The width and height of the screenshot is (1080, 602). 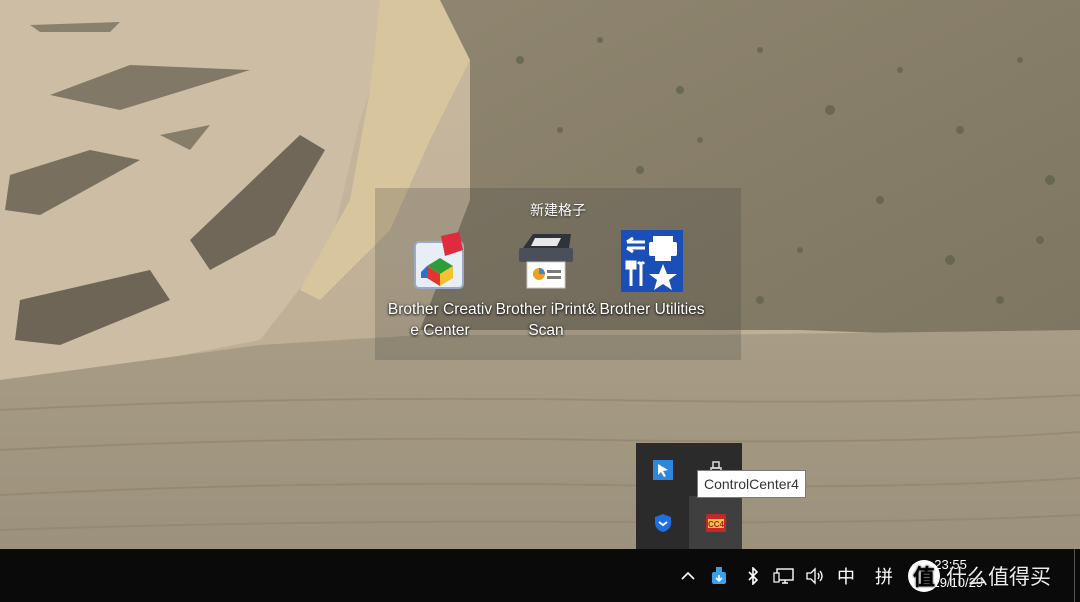 What do you see at coordinates (546, 320) in the screenshot?
I see `desktop-icon-label: Brother iPrint&Scan` at bounding box center [546, 320].